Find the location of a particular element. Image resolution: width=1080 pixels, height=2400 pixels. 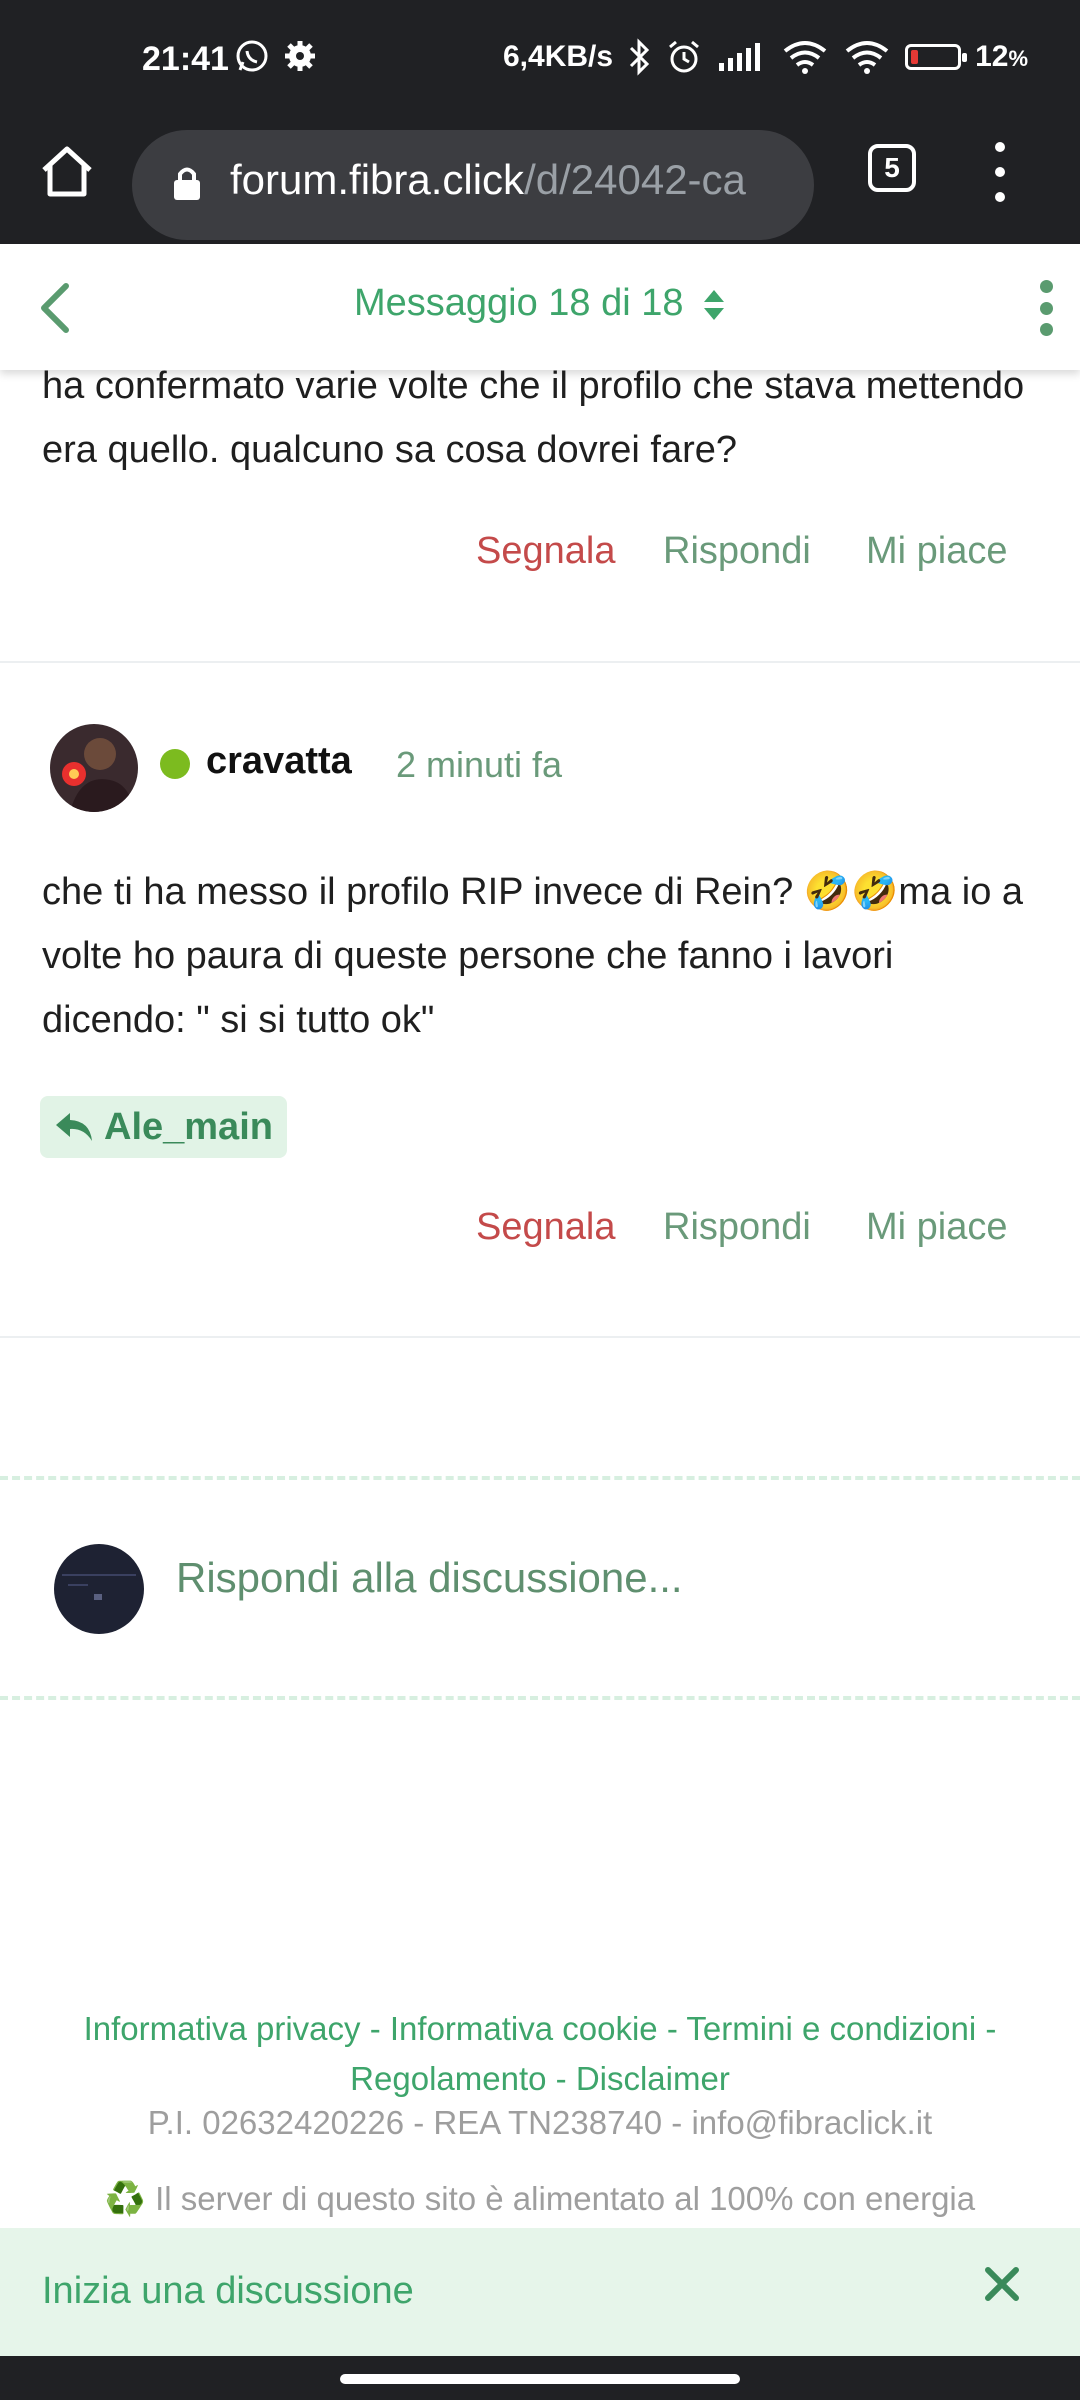

footer-link-disclaimer: Disclaimer is located at coordinates (653, 2078).